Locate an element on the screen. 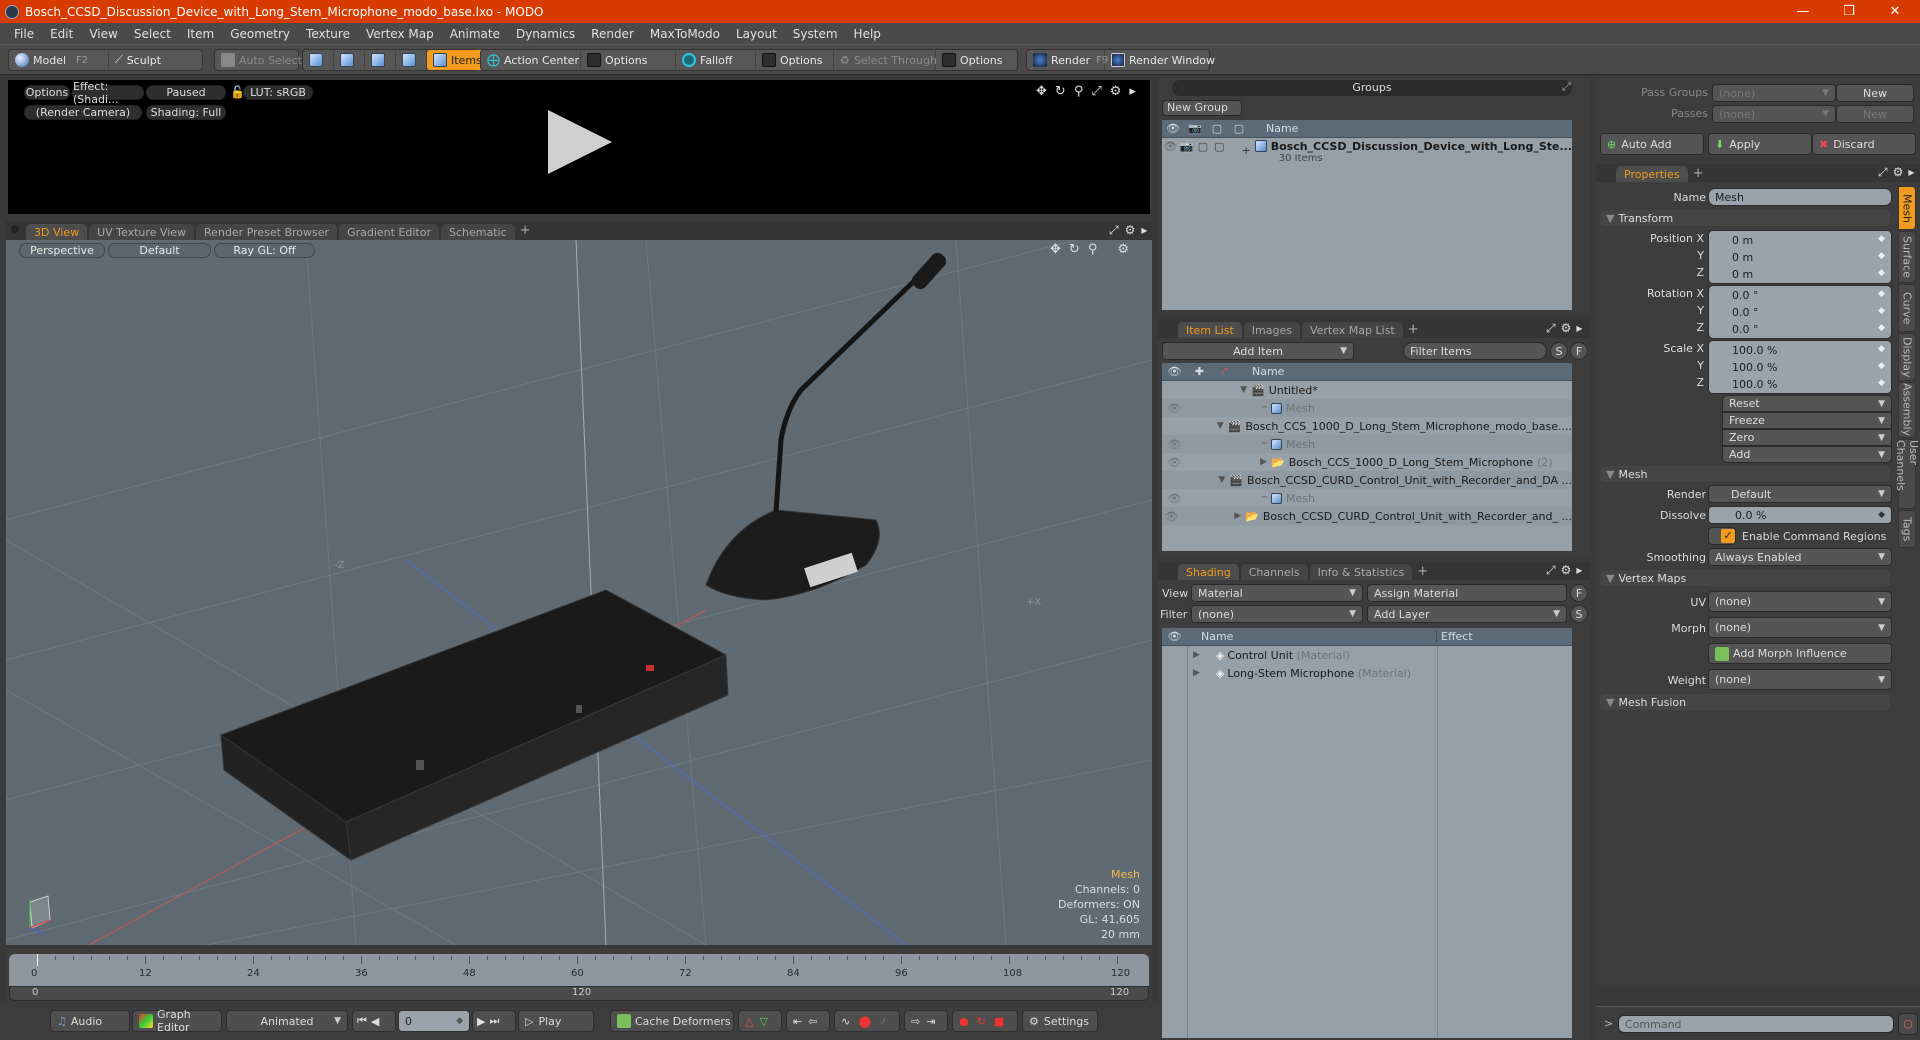 This screenshot has height=1040, width=1920. move-view-icon: ✥ is located at coordinates (1041, 91).